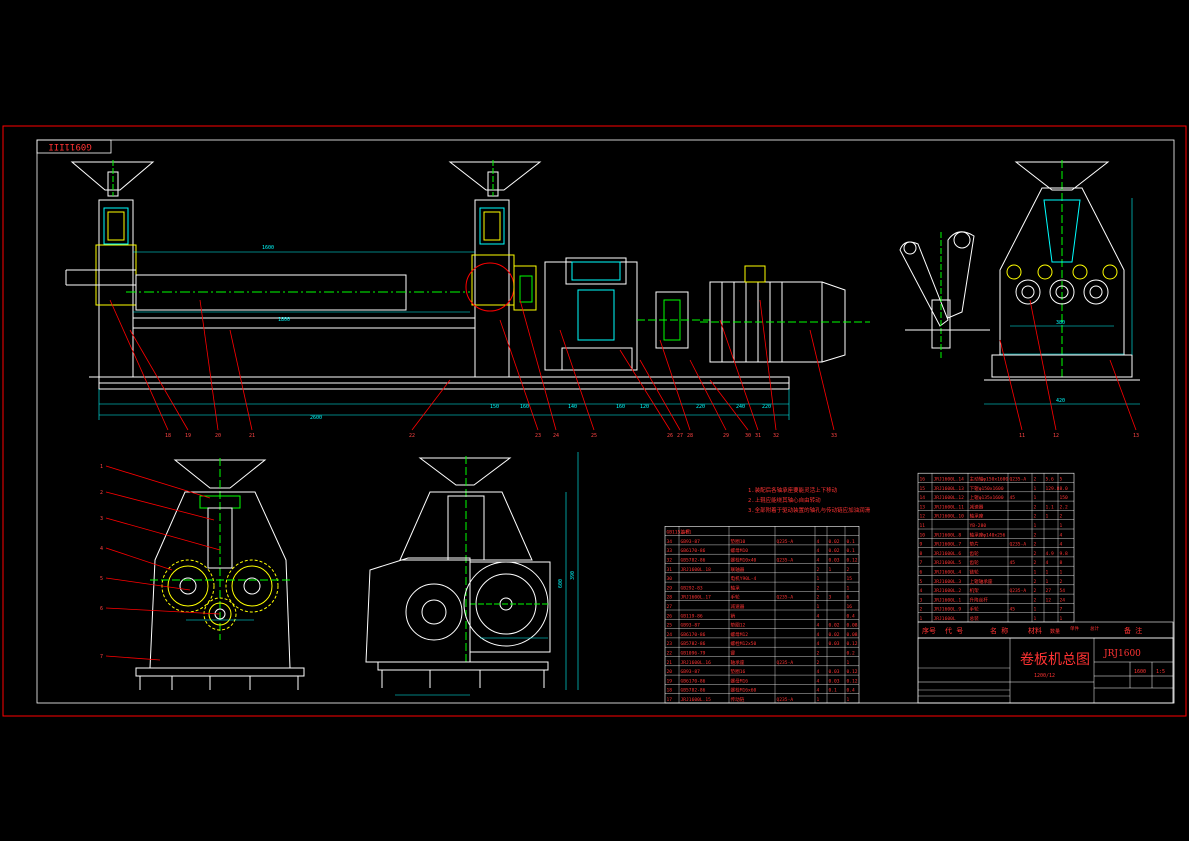 Image resolution: width=1189 pixels, height=841 pixels. What do you see at coordinates (1064, 498) in the screenshot?
I see `bom-cell: 150` at bounding box center [1064, 498].